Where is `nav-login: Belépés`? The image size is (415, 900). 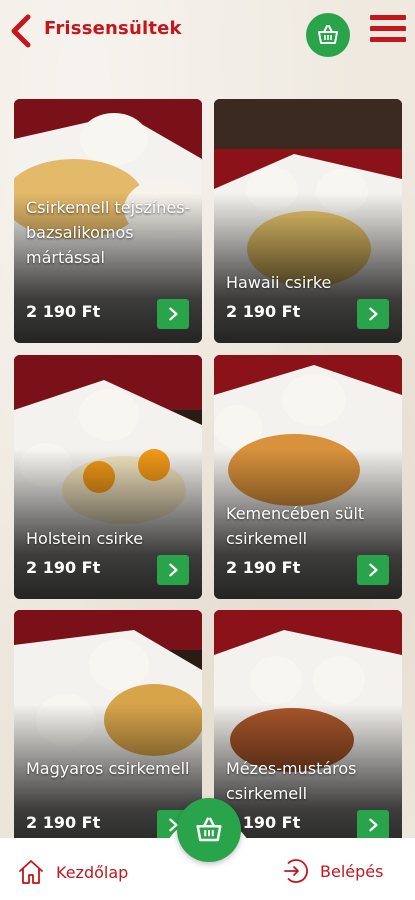
nav-login: Belépés is located at coordinates (332, 871).